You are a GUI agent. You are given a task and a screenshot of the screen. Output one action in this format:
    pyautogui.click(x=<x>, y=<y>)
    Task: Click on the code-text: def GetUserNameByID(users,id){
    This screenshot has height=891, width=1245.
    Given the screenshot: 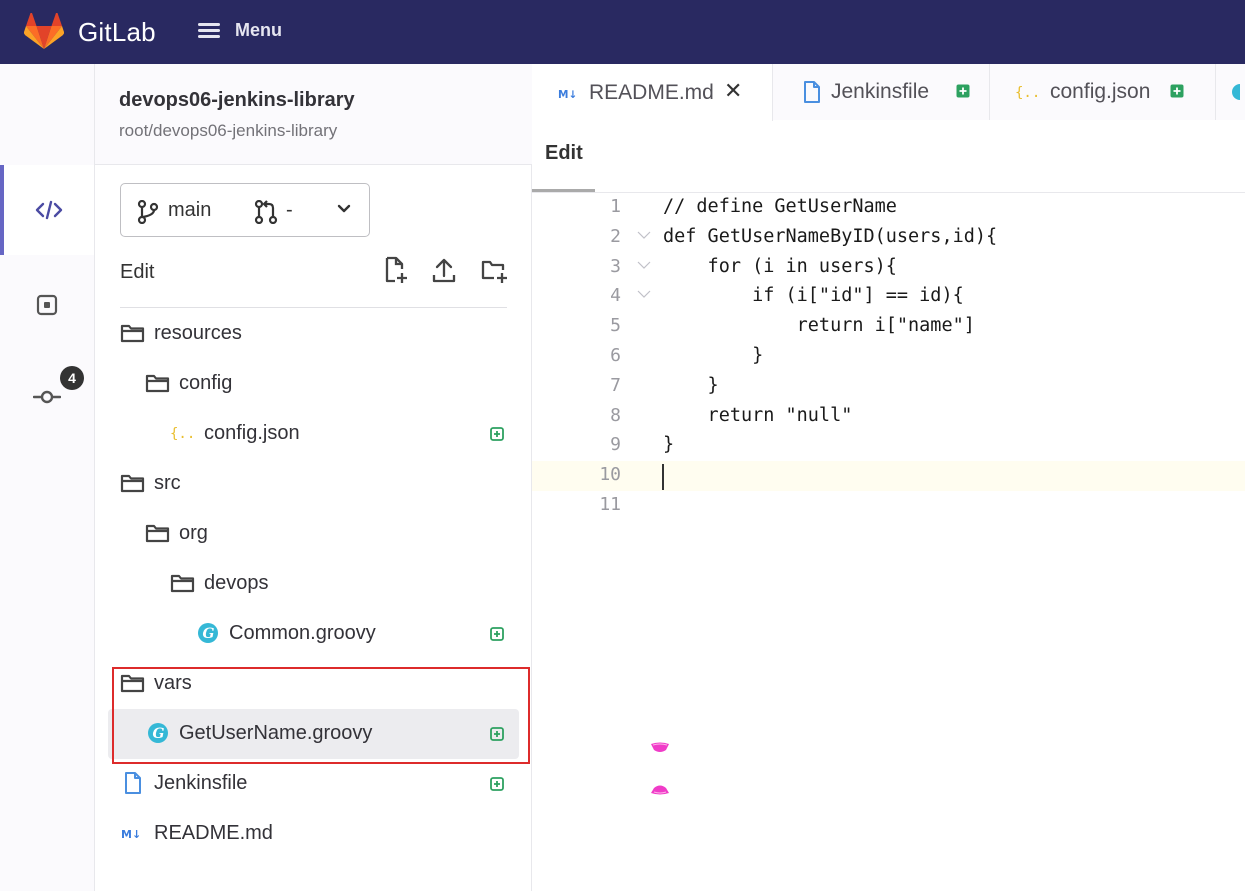 What is the action you would take?
    pyautogui.click(x=830, y=236)
    